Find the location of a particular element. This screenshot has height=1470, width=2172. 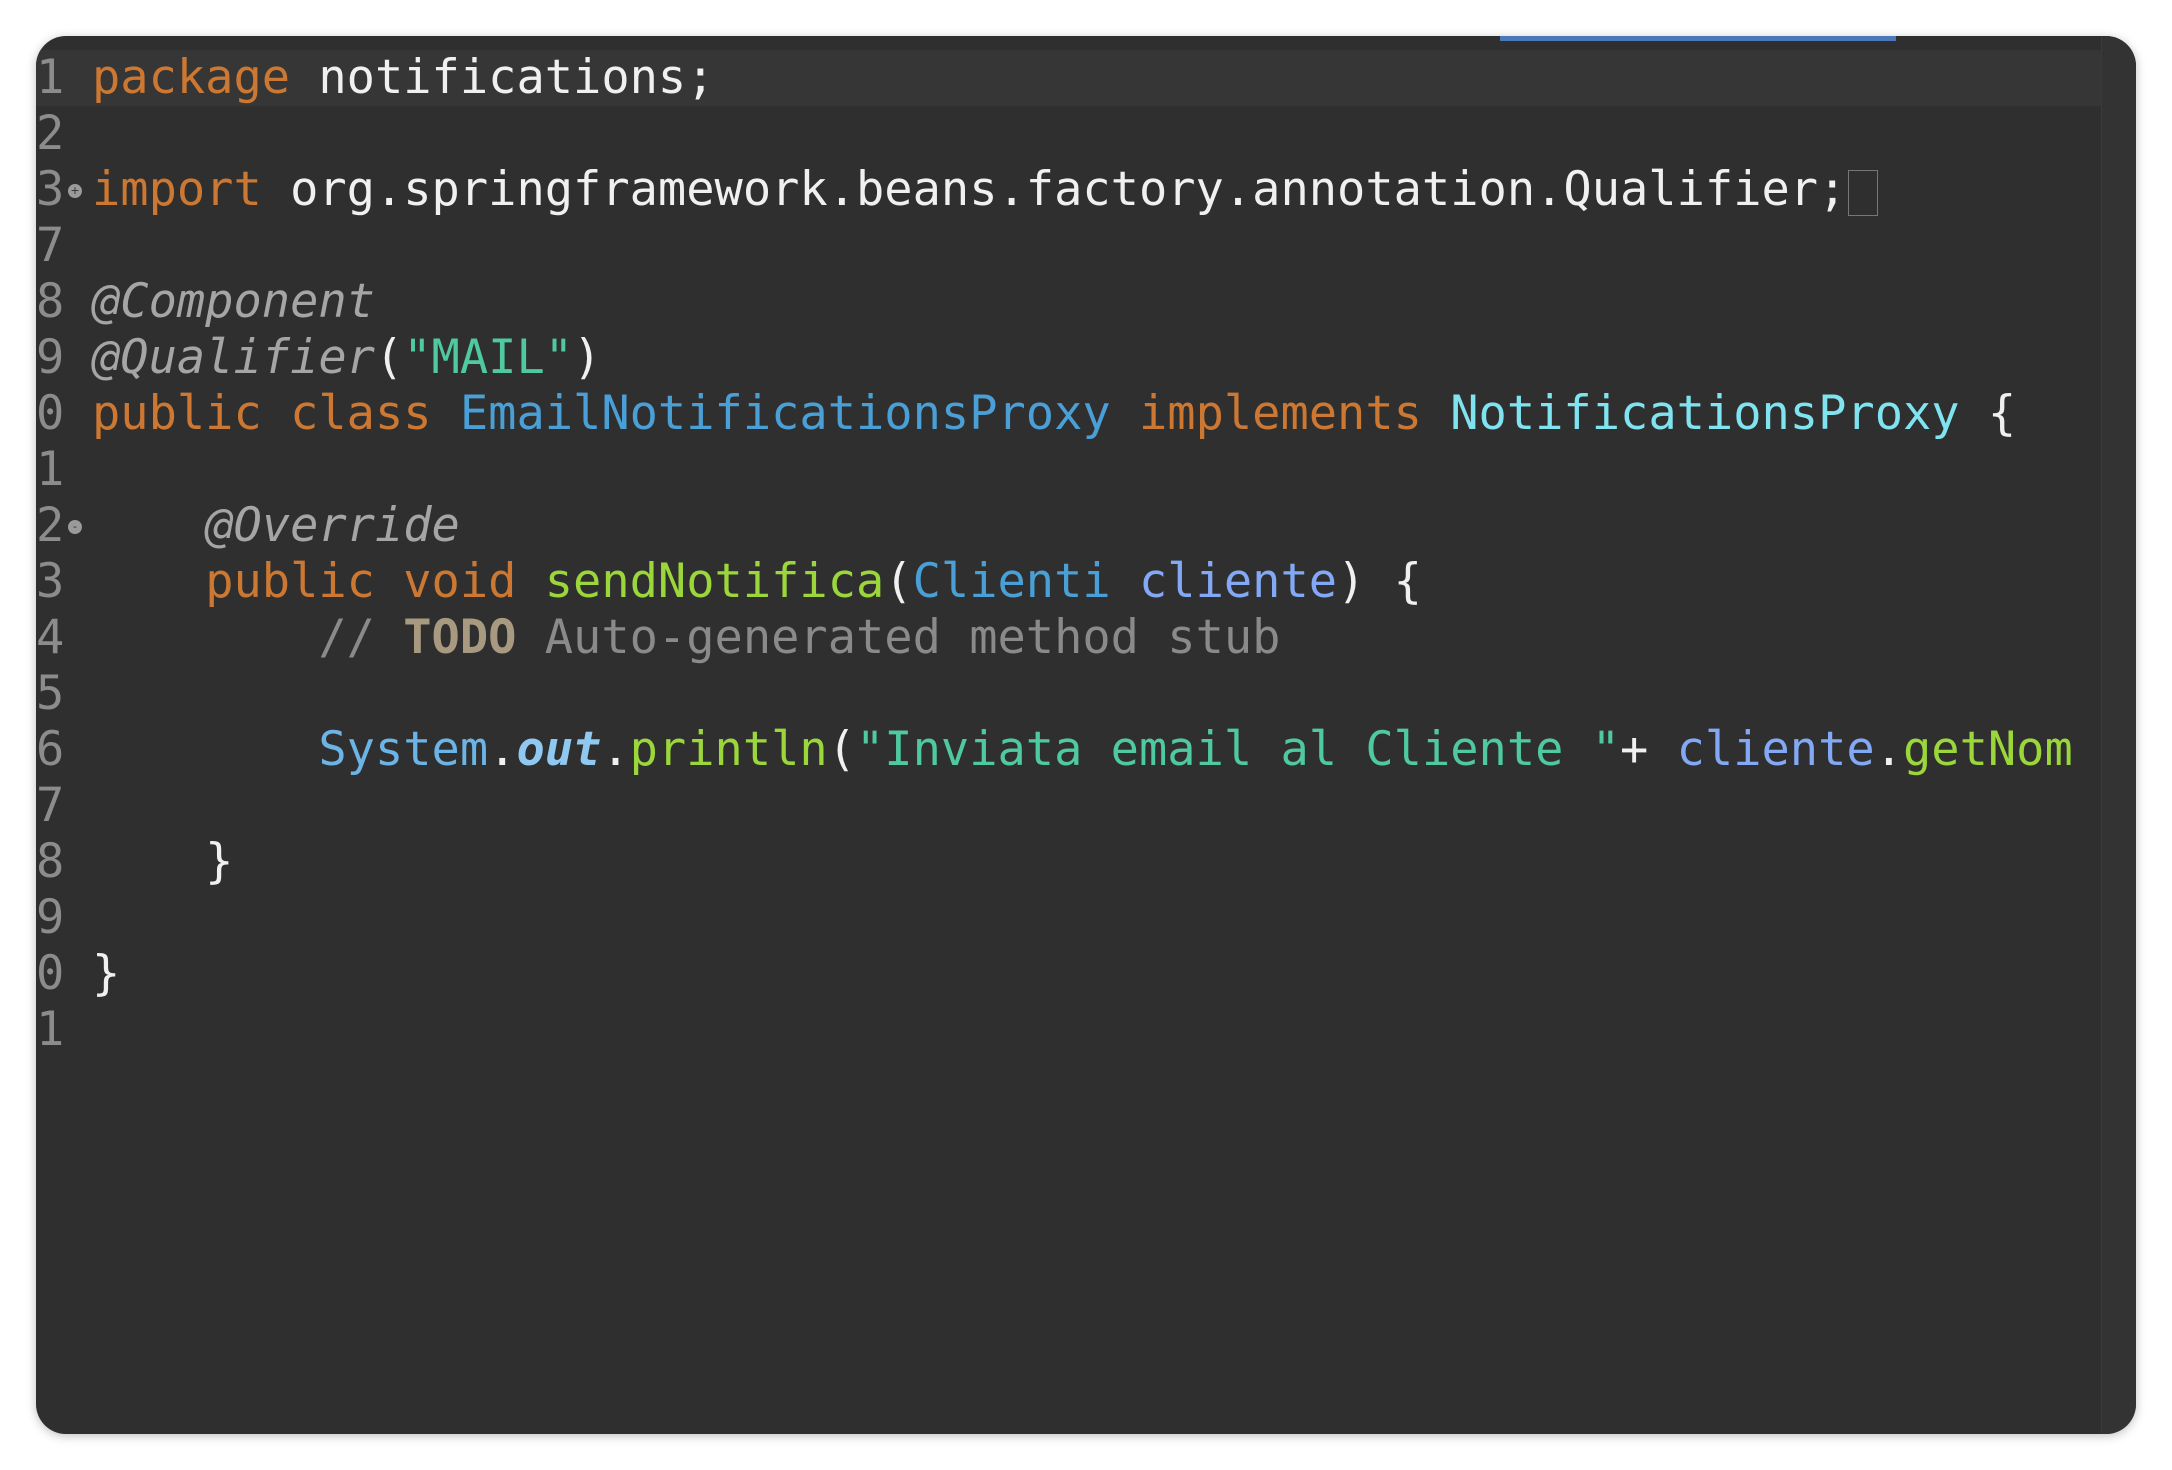

collapse-fold-icon: - is located at coordinates (75, 527).